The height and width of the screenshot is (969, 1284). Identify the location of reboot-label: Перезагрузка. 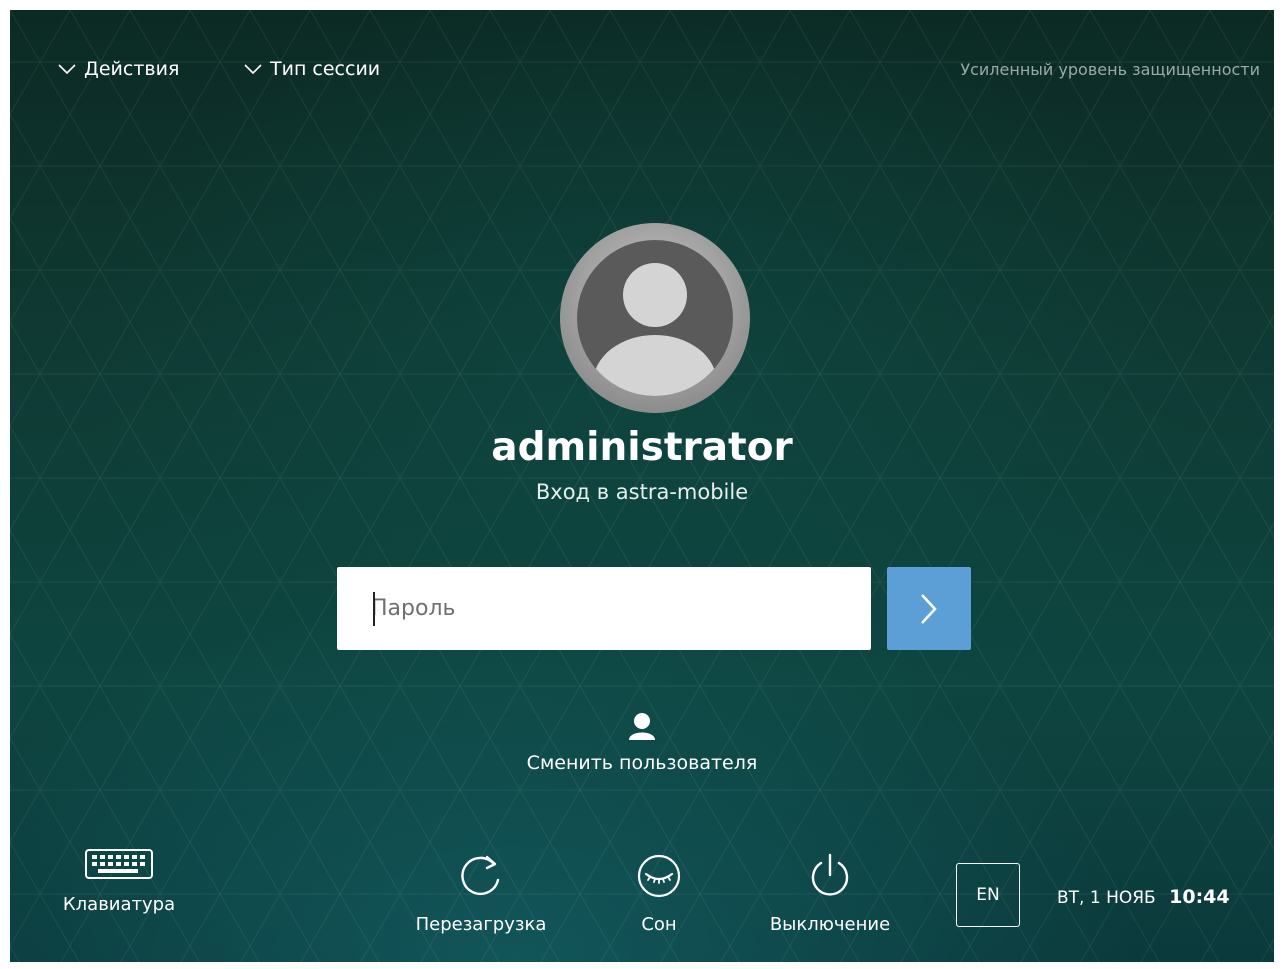
(481, 924).